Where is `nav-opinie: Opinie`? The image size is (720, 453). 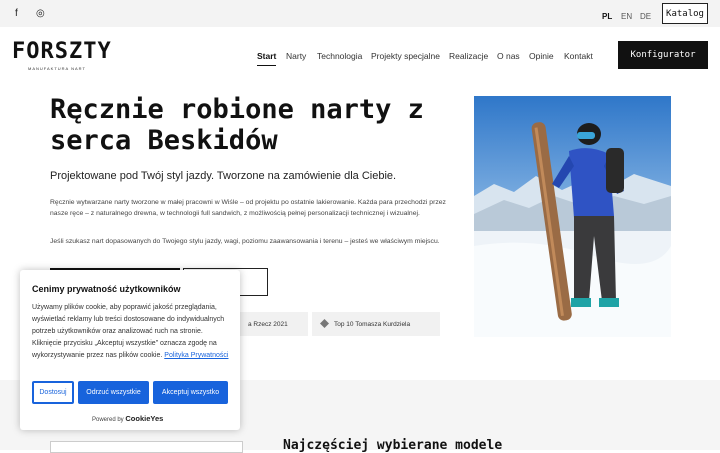
nav-opinie: Opinie is located at coordinates (541, 56).